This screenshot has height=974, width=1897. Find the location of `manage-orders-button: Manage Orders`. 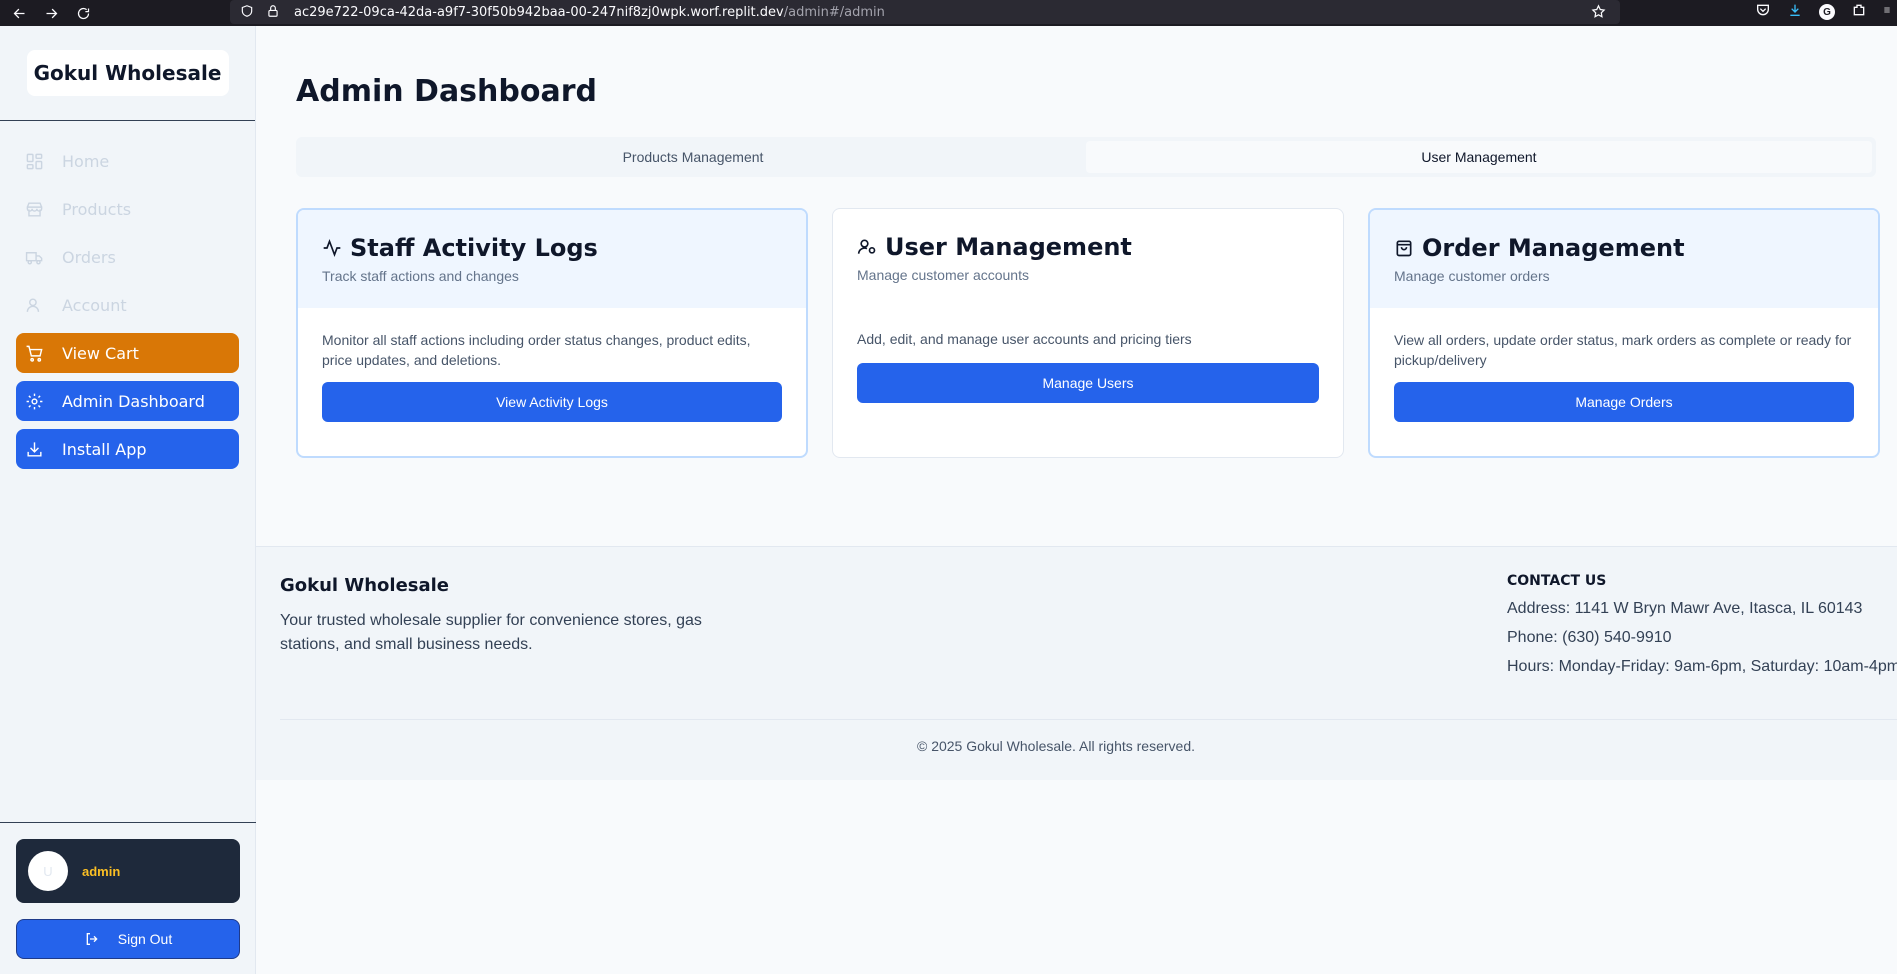

manage-orders-button: Manage Orders is located at coordinates (1624, 402).